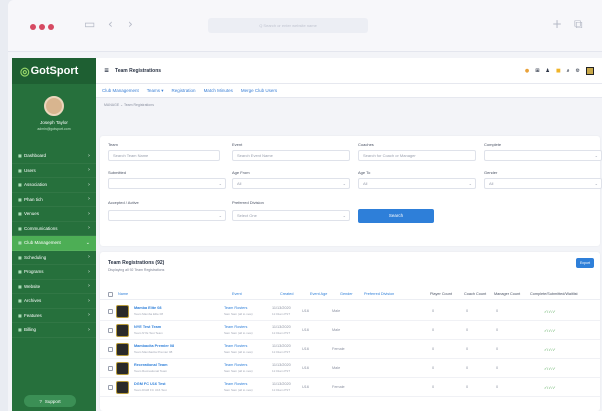  Describe the element at coordinates (281, 390) in the screenshot. I see `created-time: 11:01am PST` at that location.